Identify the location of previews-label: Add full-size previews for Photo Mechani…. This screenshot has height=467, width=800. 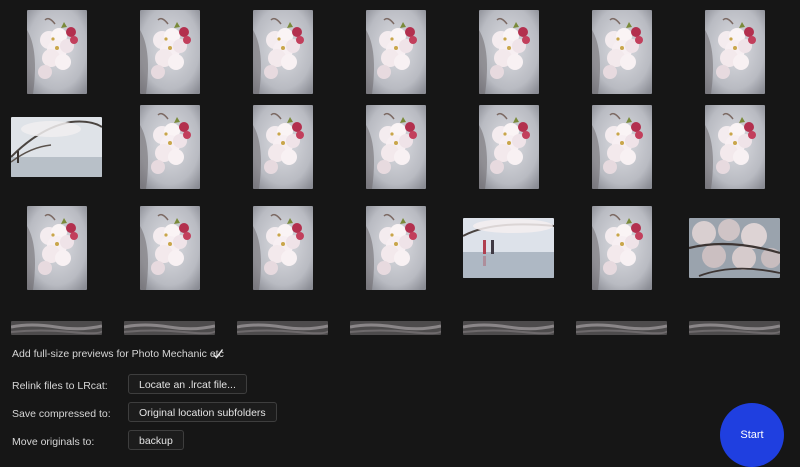
(118, 354).